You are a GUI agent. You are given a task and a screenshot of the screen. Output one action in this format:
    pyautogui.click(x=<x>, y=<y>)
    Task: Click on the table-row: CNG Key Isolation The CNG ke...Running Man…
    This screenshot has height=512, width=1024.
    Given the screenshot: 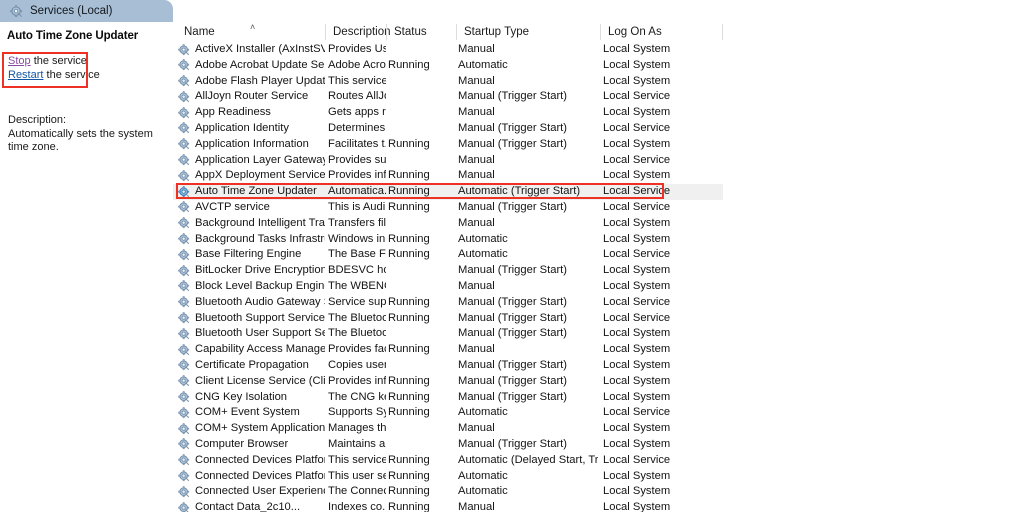 What is the action you would take?
    pyautogui.click(x=598, y=398)
    